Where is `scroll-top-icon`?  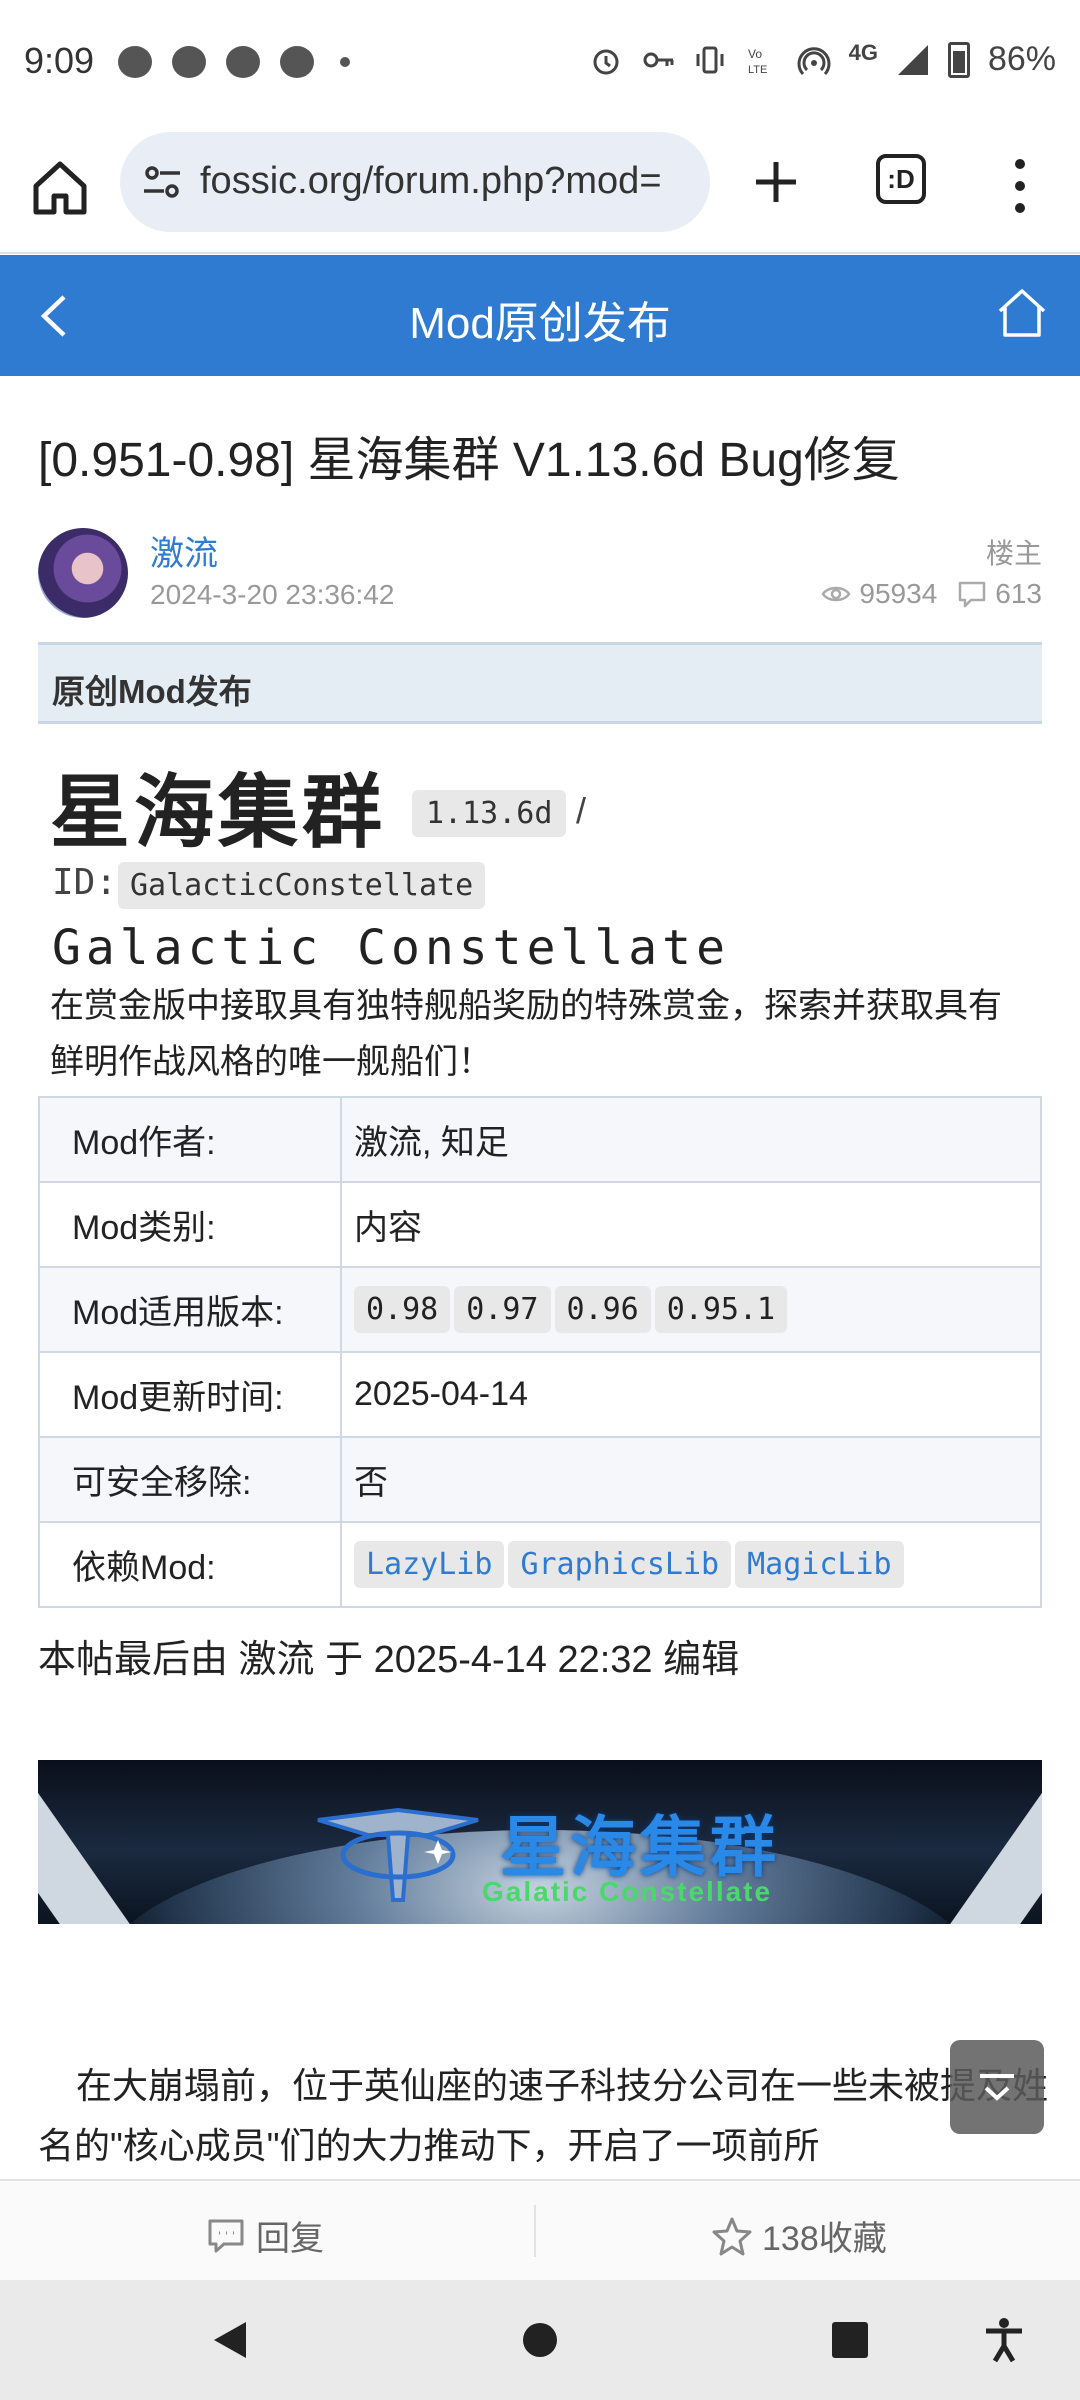 scroll-top-icon is located at coordinates (997, 2087).